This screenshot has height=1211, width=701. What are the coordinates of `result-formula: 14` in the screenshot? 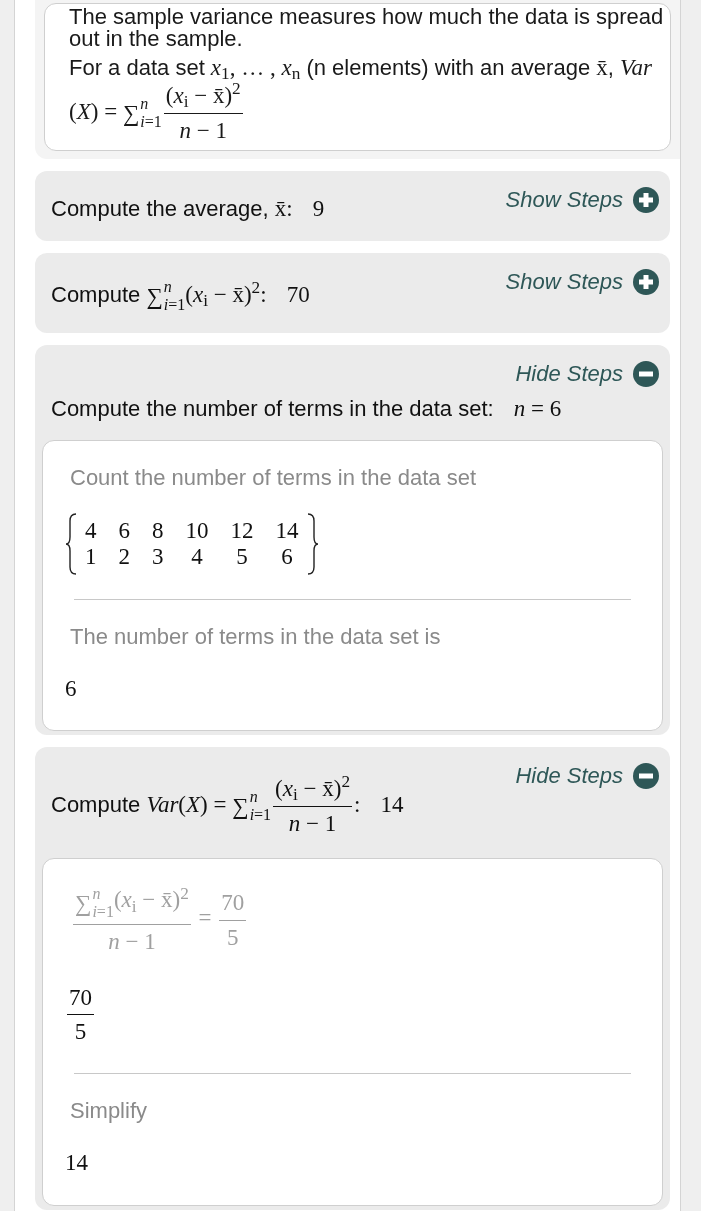 It's located at (76, 1163).